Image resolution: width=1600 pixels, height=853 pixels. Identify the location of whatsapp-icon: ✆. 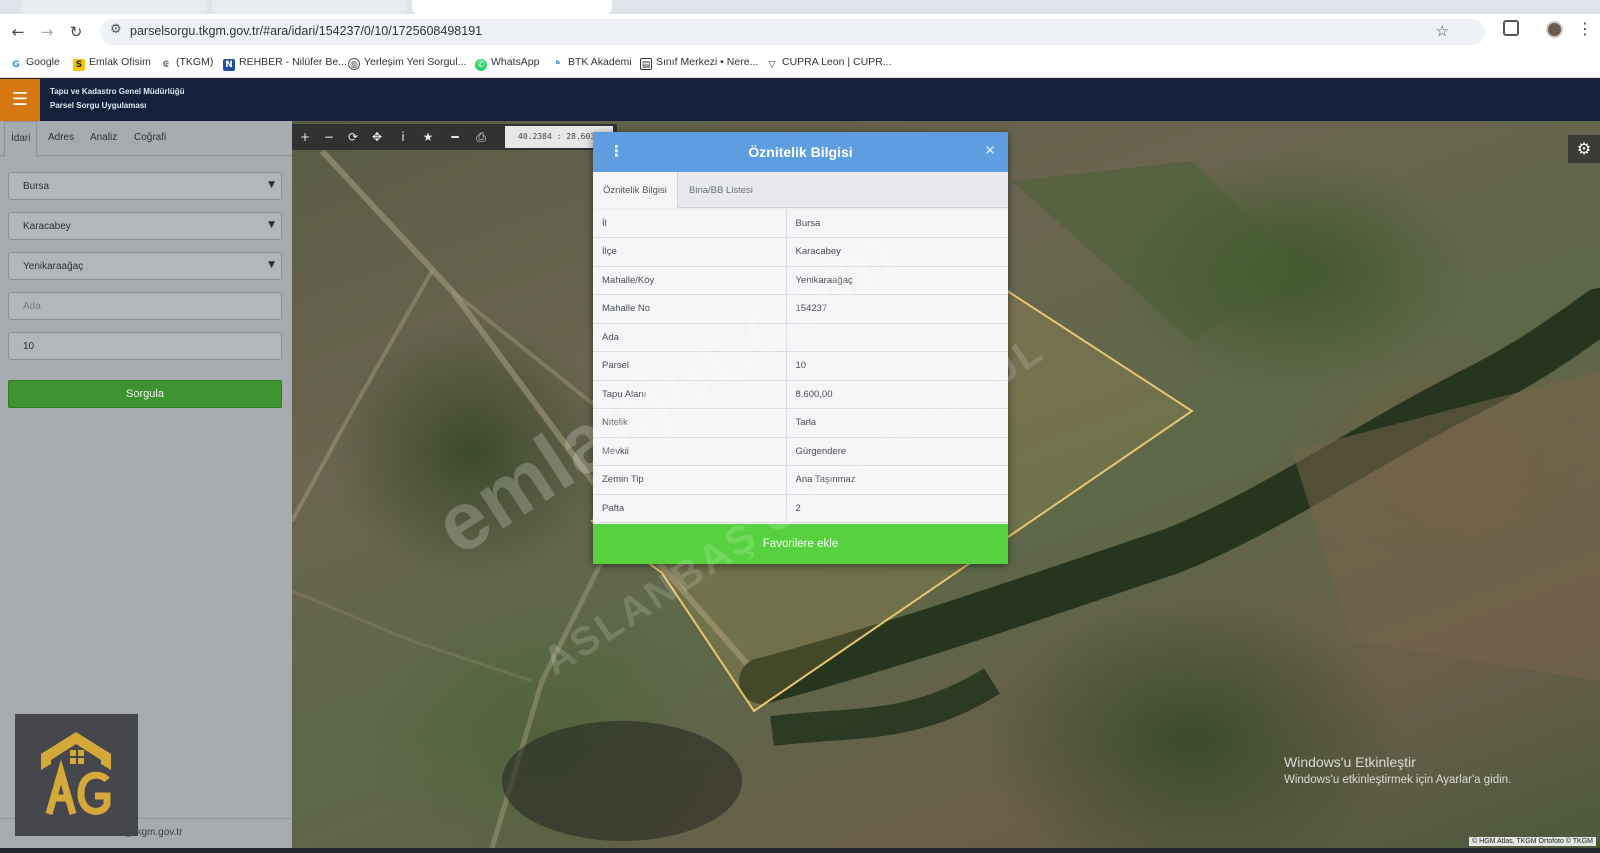
(481, 65).